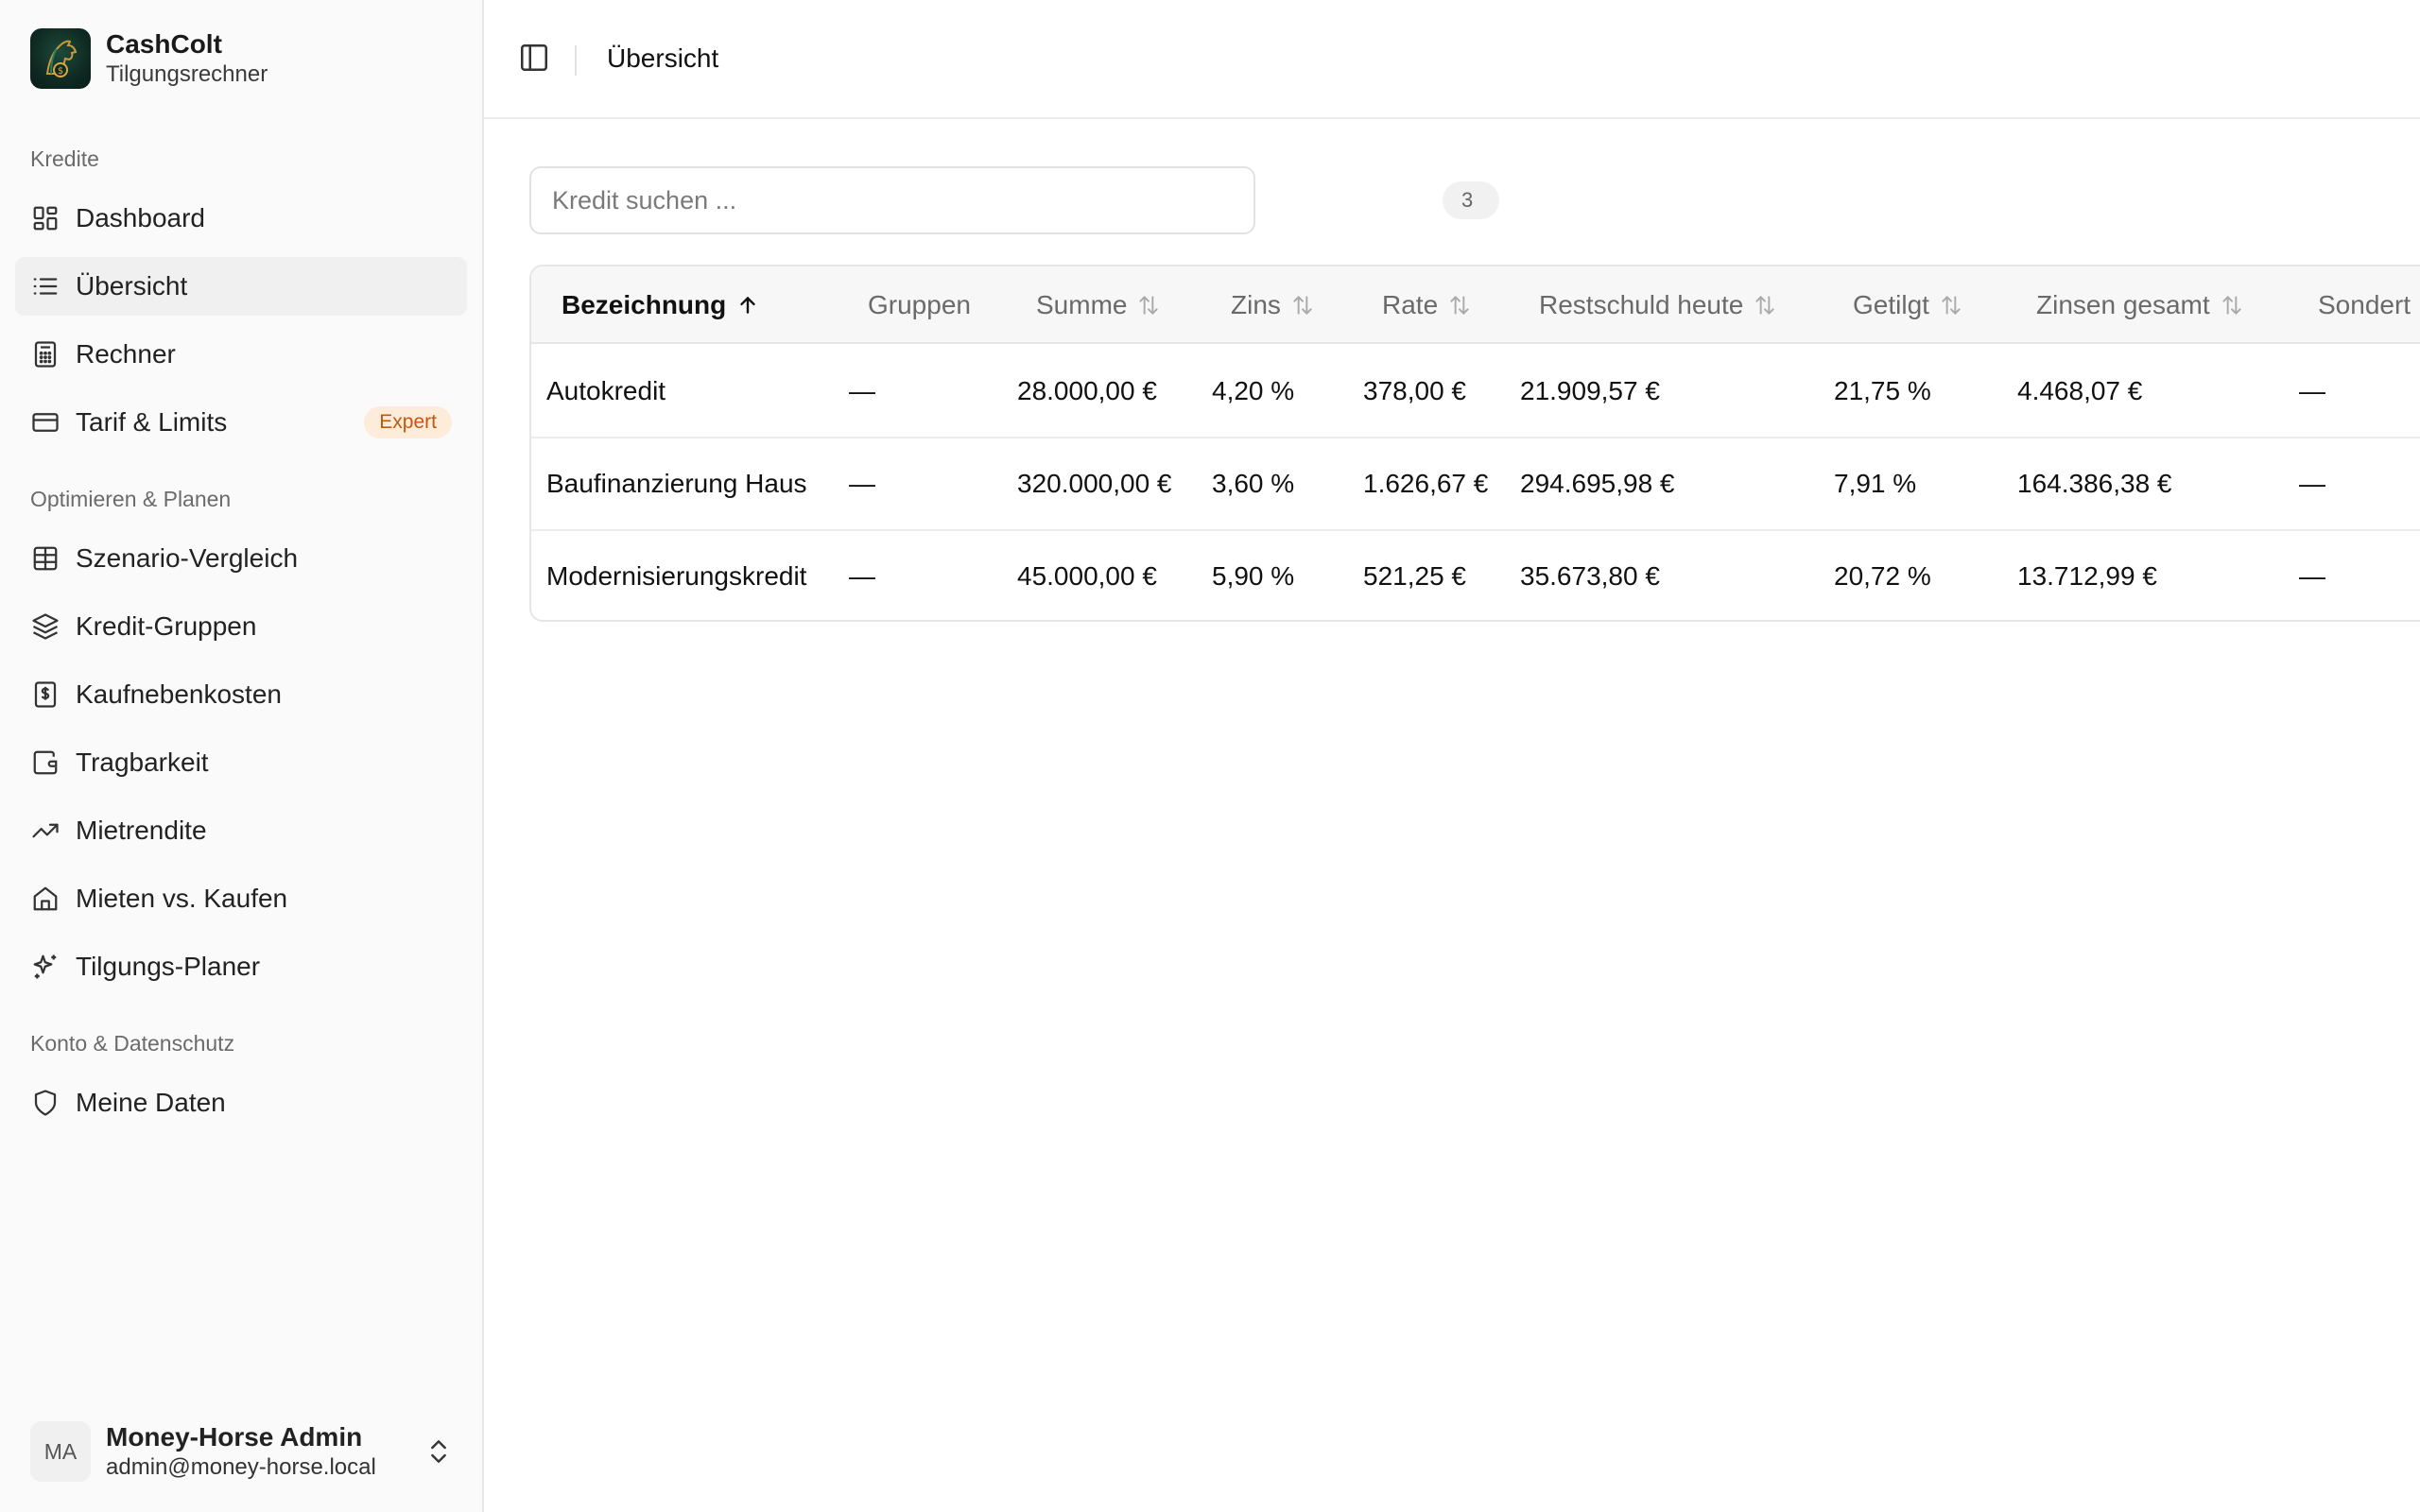 Image resolution: width=2420 pixels, height=1512 pixels. I want to click on sidebar-item-szenario-vergleich: Szenario-Vergleich, so click(241, 558).